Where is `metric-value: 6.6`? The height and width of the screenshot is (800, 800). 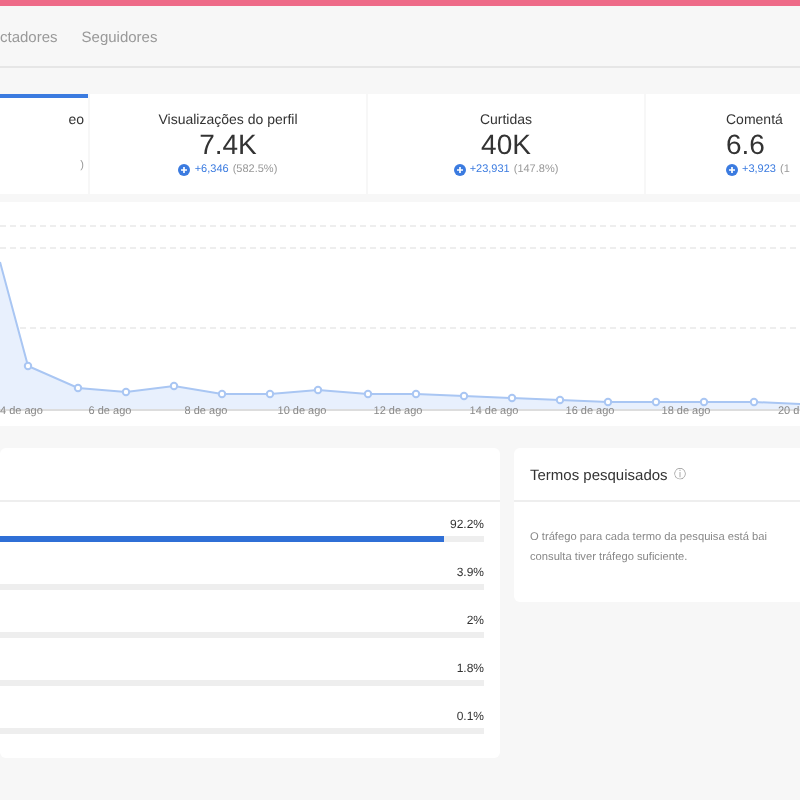 metric-value: 6.6 is located at coordinates (745, 144).